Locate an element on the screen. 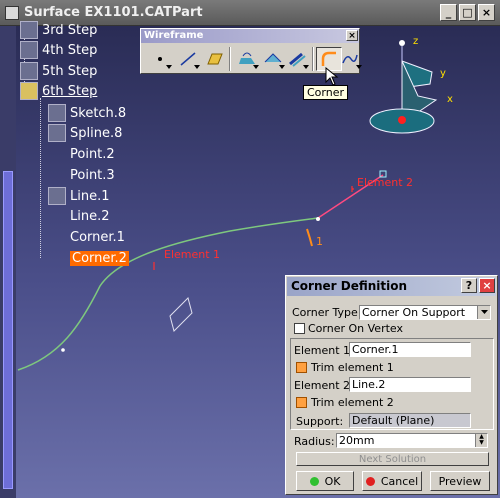 This screenshot has height=498, width=500. ok-icon is located at coordinates (314, 481).